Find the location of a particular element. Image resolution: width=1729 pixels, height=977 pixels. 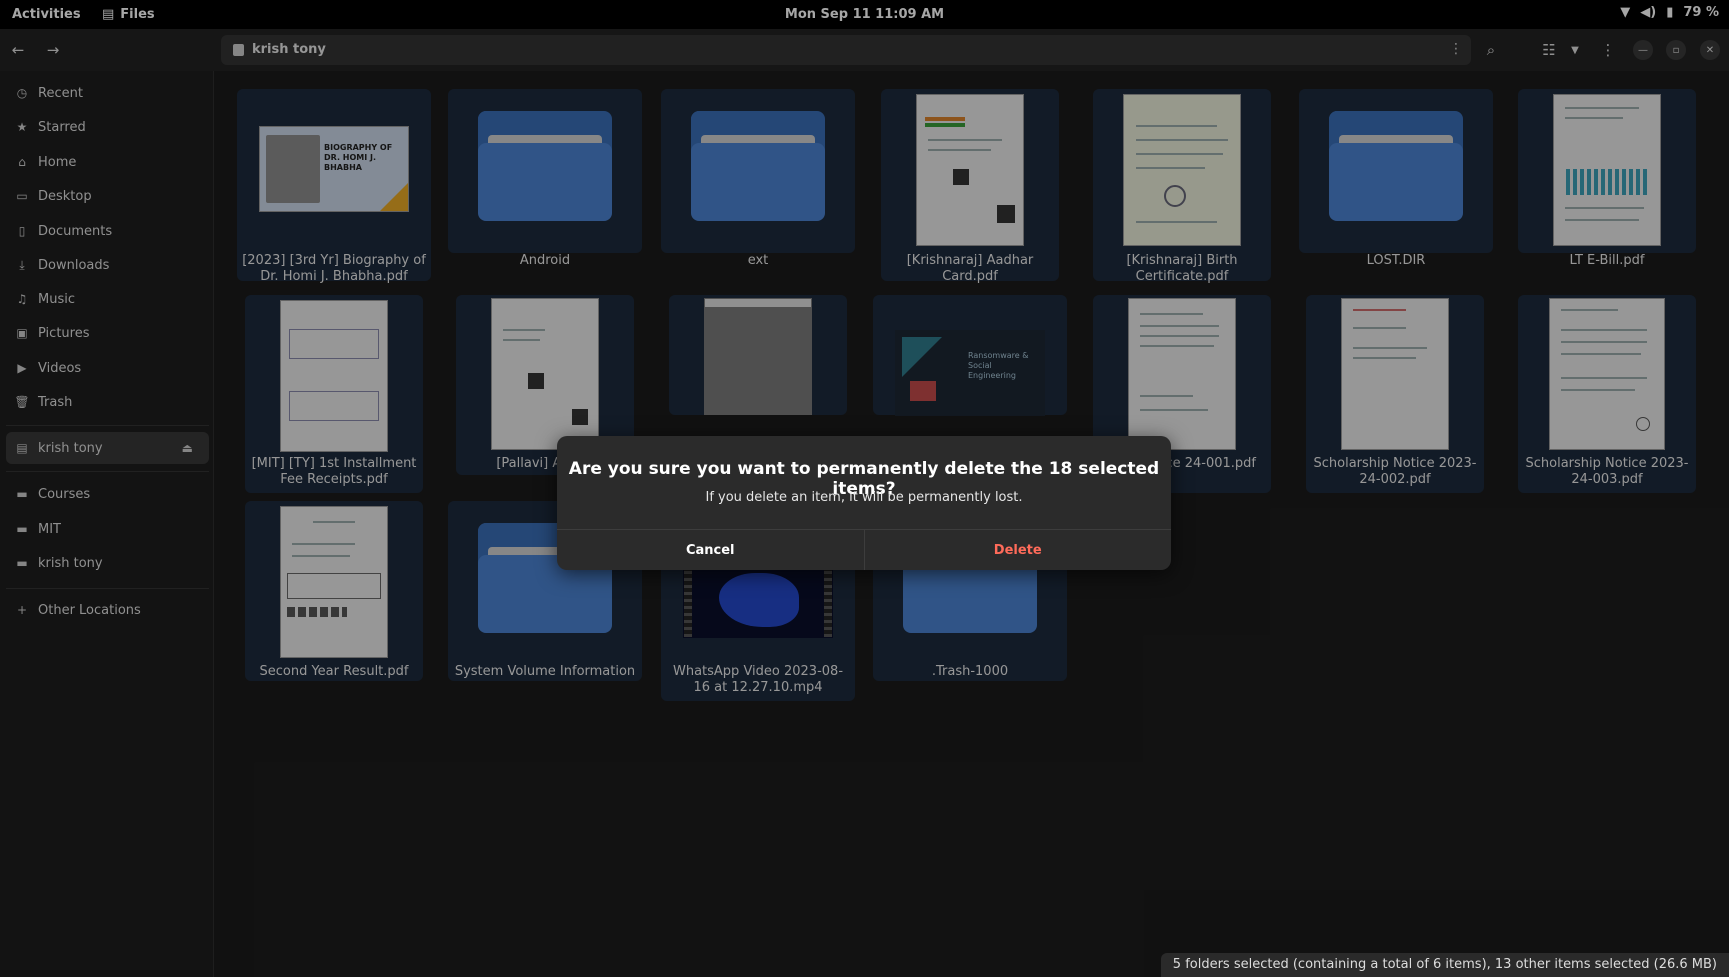

drive-icon is located at coordinates (238, 49).